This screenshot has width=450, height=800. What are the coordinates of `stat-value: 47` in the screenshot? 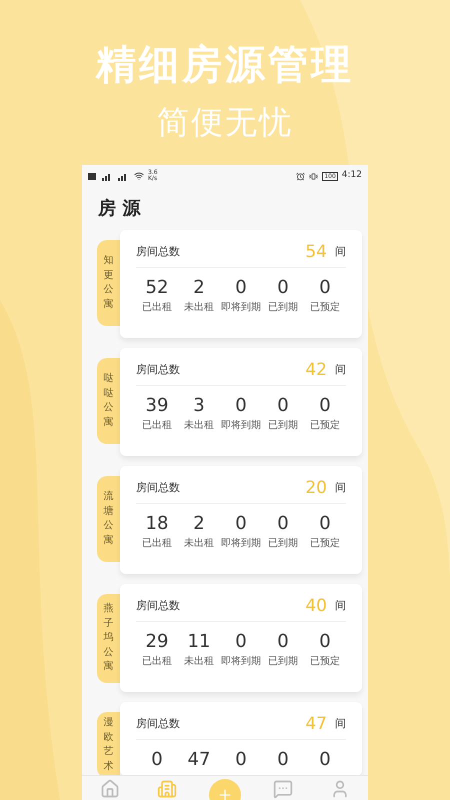 It's located at (199, 760).